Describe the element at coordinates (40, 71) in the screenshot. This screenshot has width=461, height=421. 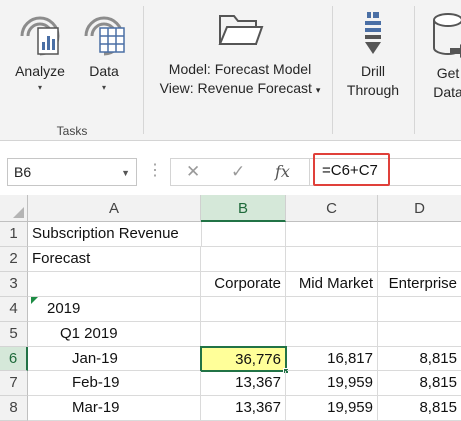
I see `analyze-label: Analyze` at that location.